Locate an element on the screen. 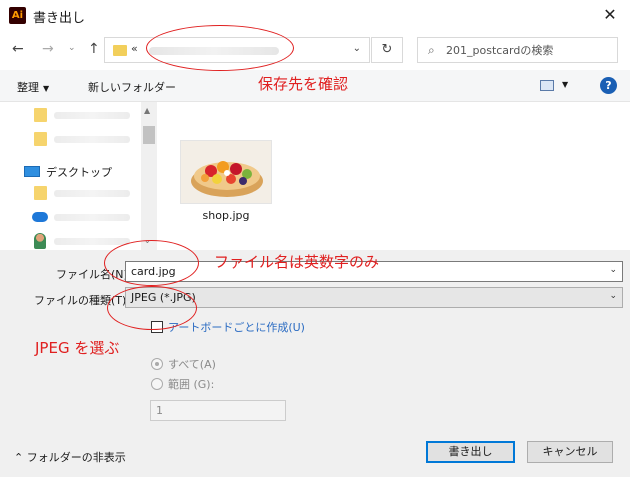  annotation-filename-note: ファイル名は英数字のみ is located at coordinates (297, 262).